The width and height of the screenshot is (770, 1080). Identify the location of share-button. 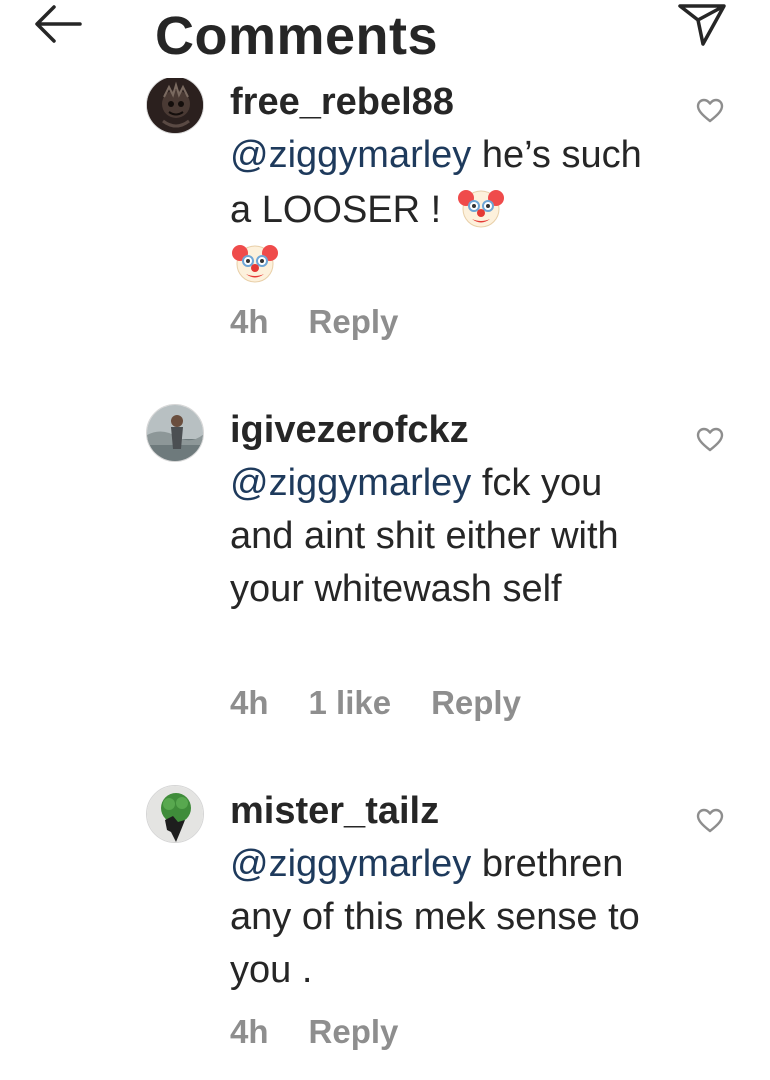
(702, 24).